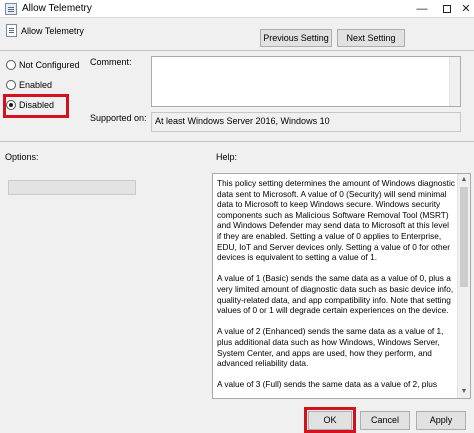 This screenshot has height=433, width=474. I want to click on policy-app-icon, so click(11, 9).